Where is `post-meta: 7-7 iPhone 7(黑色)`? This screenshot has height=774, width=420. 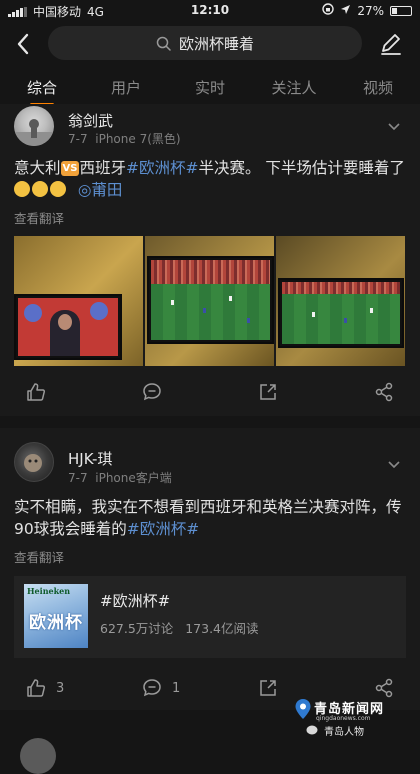
post-meta: 7-7 iPhone 7(黑色) is located at coordinates (124, 138).